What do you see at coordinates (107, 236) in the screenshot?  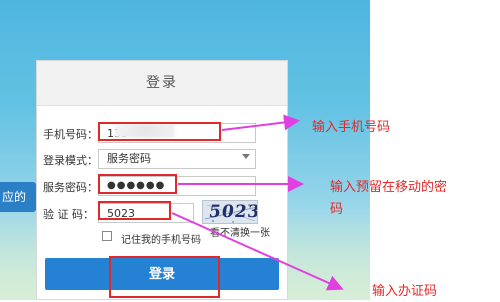 I see `remember-checkbox` at bounding box center [107, 236].